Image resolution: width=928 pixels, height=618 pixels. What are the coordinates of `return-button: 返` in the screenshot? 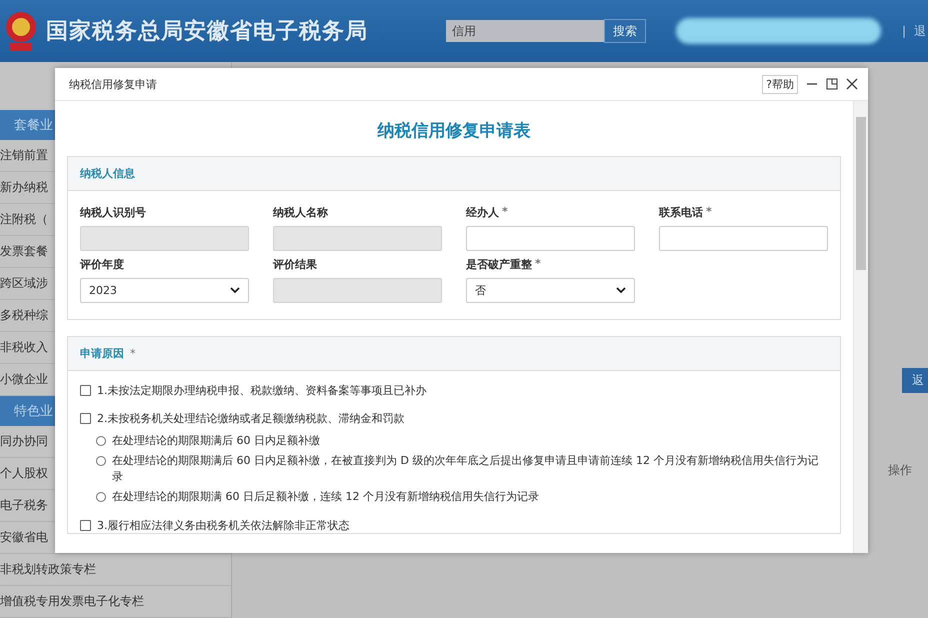 It's located at (915, 380).